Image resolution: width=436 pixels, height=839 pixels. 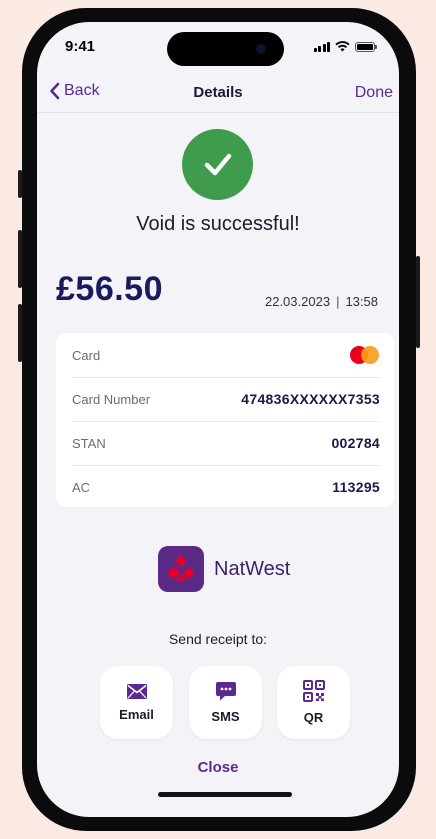 What do you see at coordinates (111, 399) in the screenshot?
I see `detail-label: Card Number` at bounding box center [111, 399].